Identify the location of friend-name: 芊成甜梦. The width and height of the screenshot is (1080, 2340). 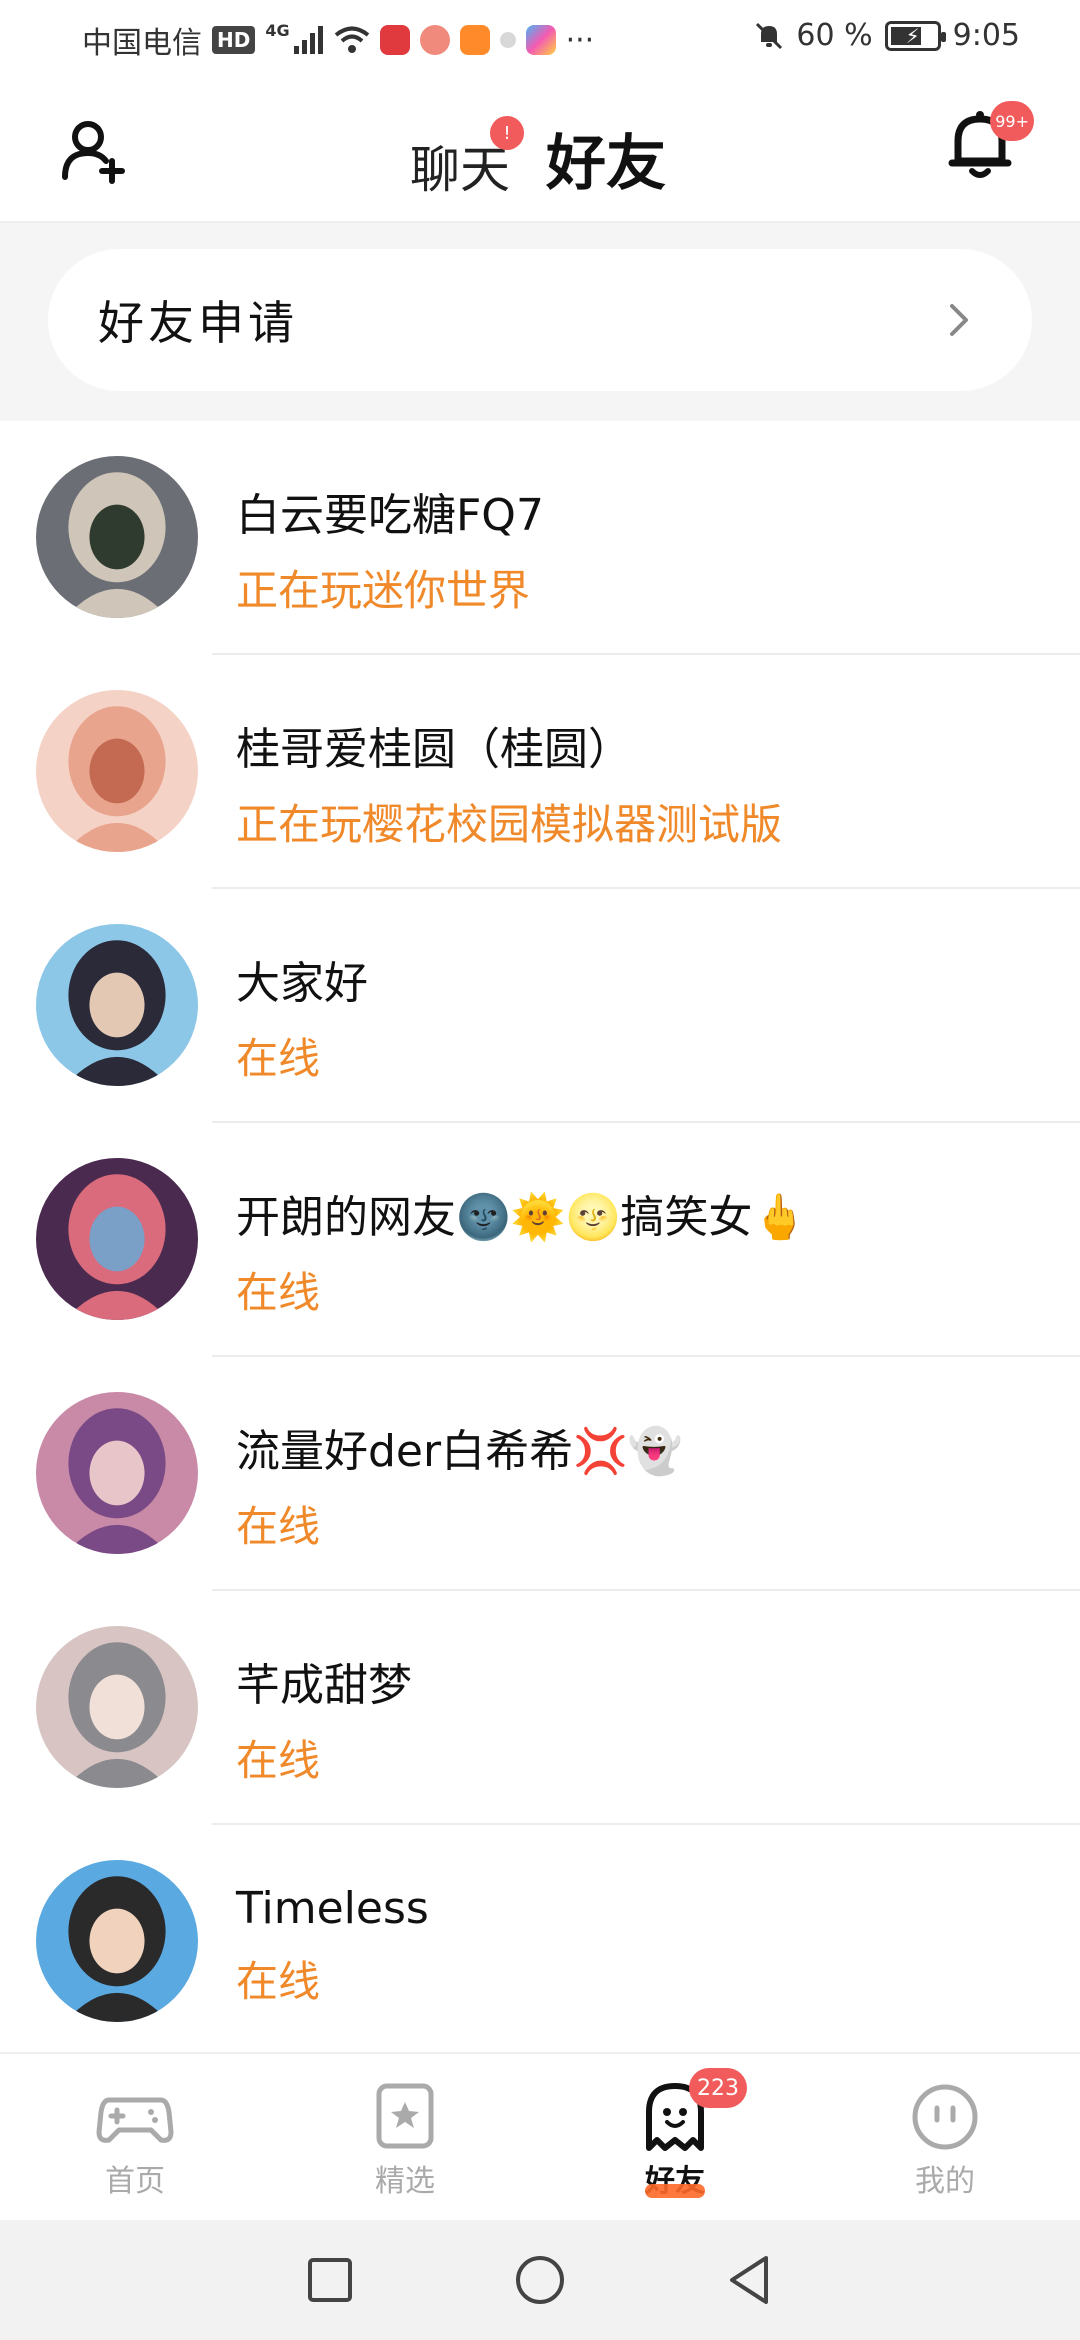
(324, 1685).